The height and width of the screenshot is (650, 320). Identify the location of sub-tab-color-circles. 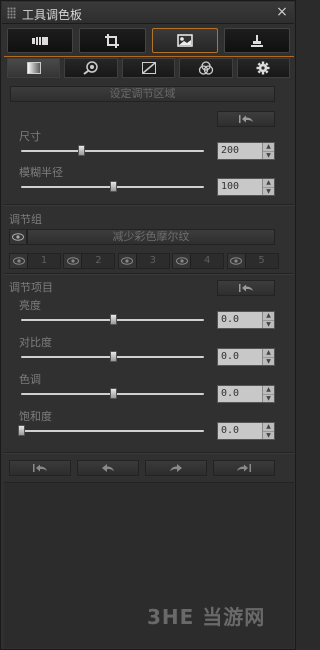
(206, 68).